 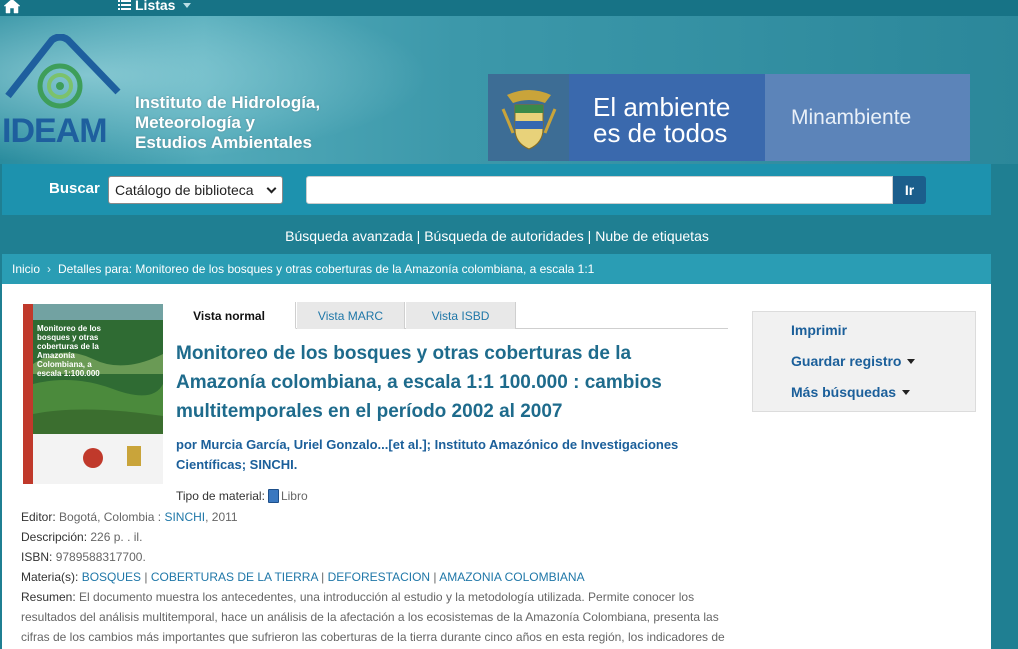 I want to click on book-icon, so click(x=273, y=496).